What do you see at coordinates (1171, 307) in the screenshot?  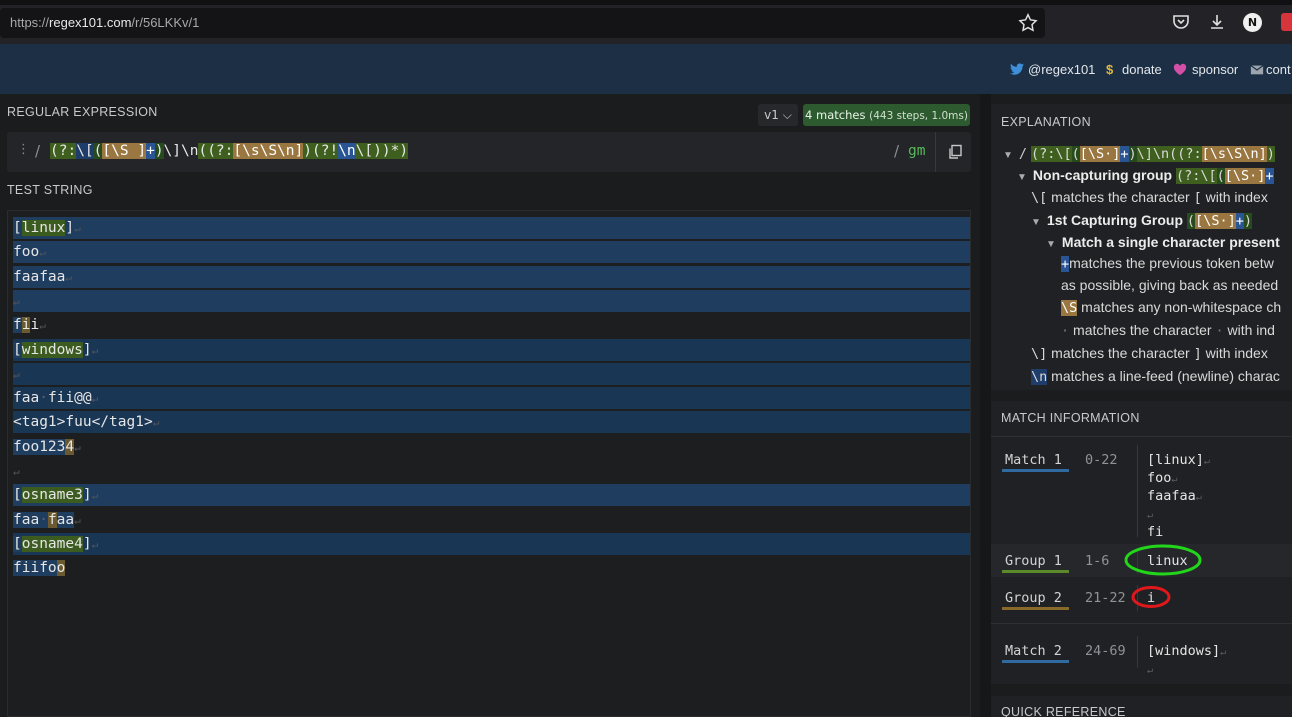 I see `explanation-line: \S matches any non-whitespace ch` at bounding box center [1171, 307].